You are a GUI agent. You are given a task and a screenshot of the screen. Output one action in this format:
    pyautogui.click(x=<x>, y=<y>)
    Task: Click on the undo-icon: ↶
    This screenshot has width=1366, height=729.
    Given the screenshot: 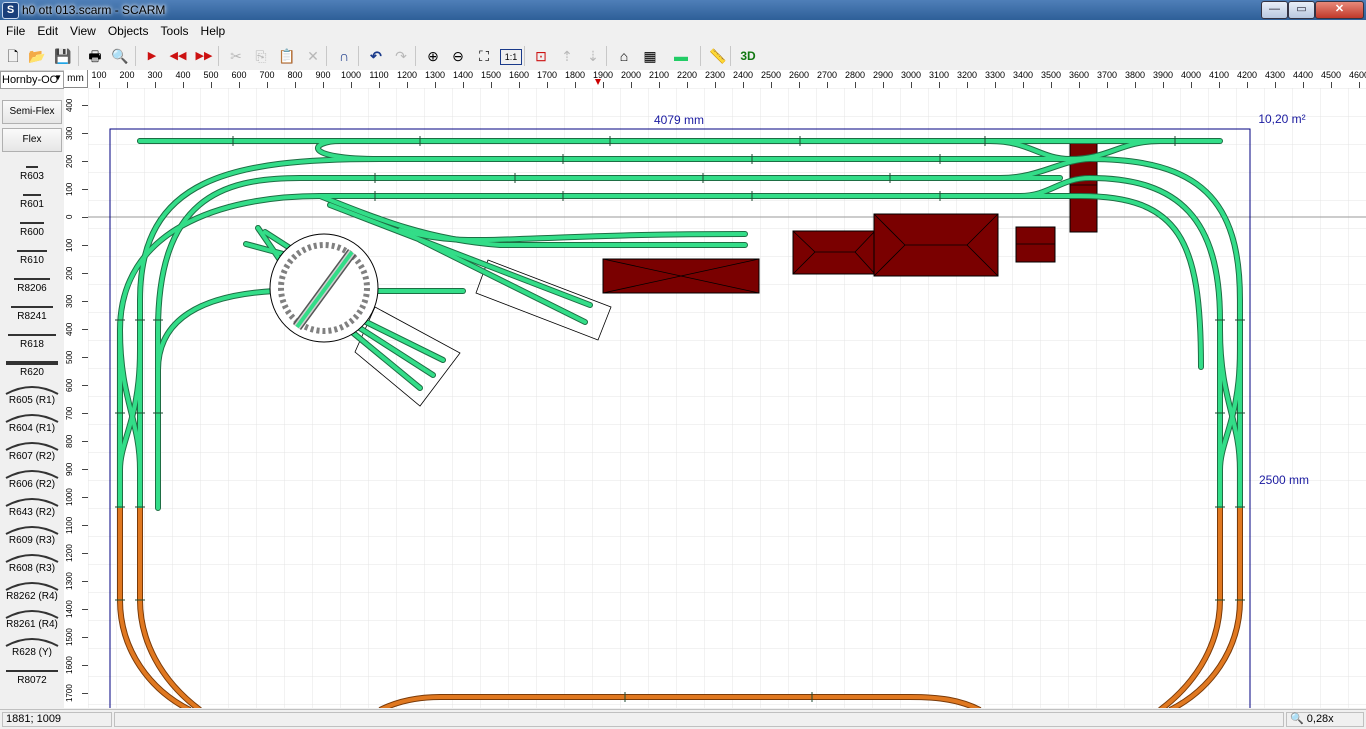 What is the action you would take?
    pyautogui.click(x=376, y=56)
    